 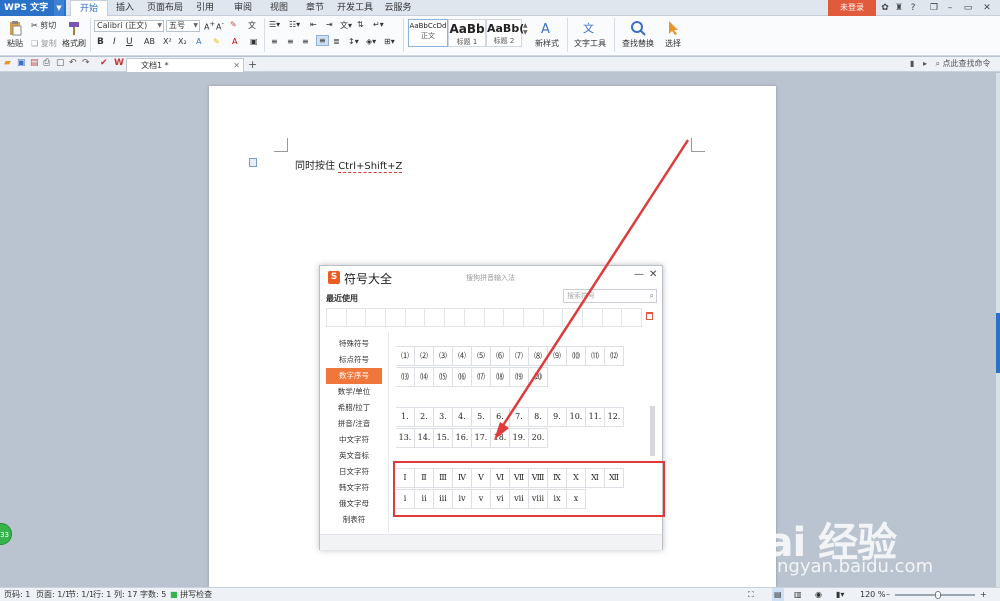 I want to click on symbol-cell: ⑺, so click(x=519, y=356).